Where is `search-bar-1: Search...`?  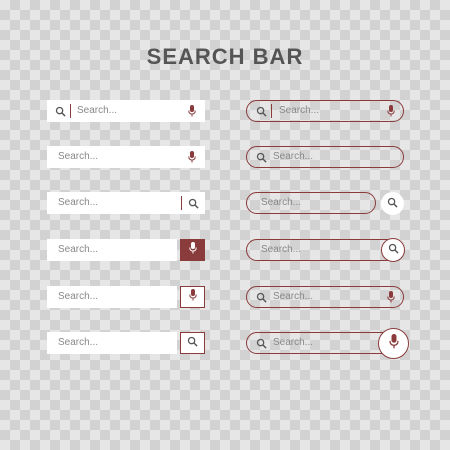
search-bar-1: Search... is located at coordinates (126, 111).